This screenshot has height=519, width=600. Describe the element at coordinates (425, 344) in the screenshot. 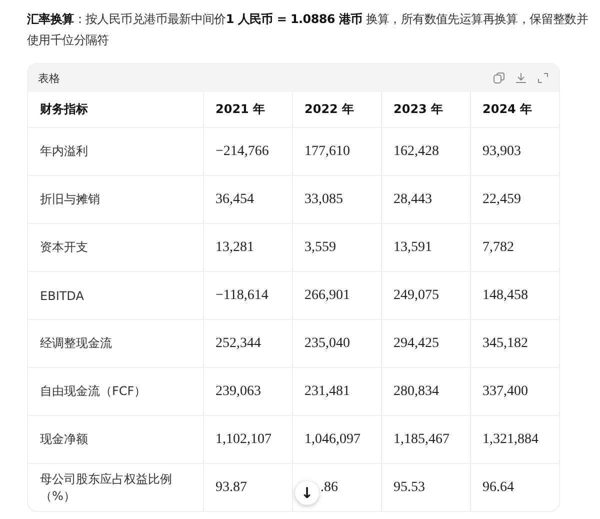

I see `table-cell: 294,425` at that location.